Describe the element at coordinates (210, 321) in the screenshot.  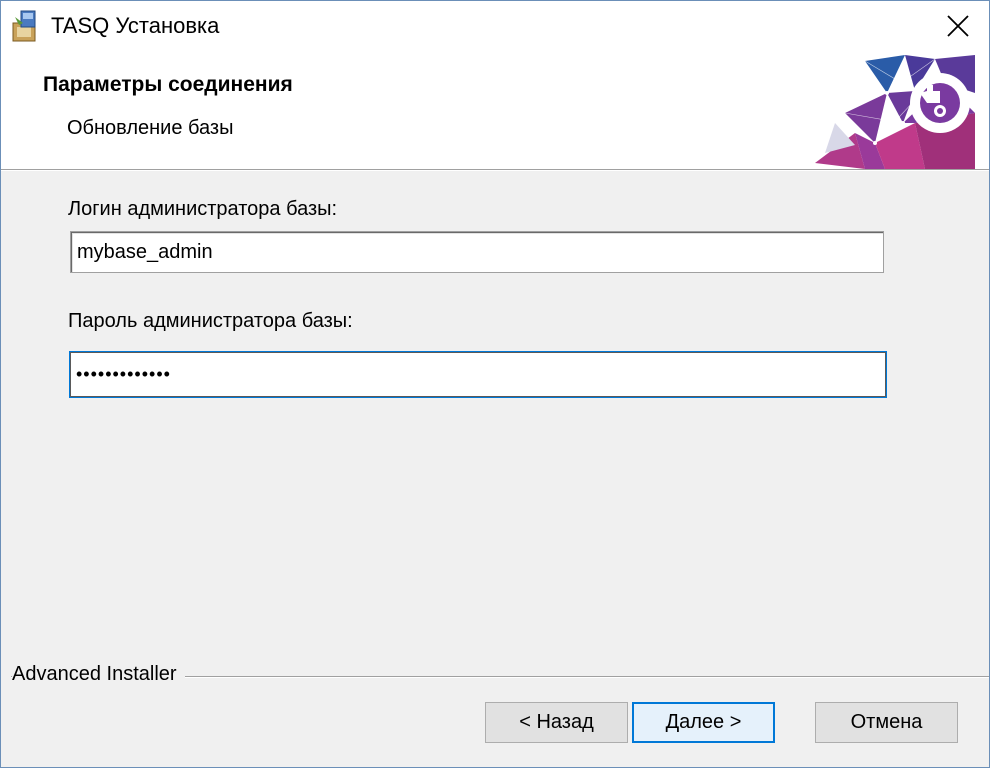
I see `password-label: Пароль администратора базы:` at that location.